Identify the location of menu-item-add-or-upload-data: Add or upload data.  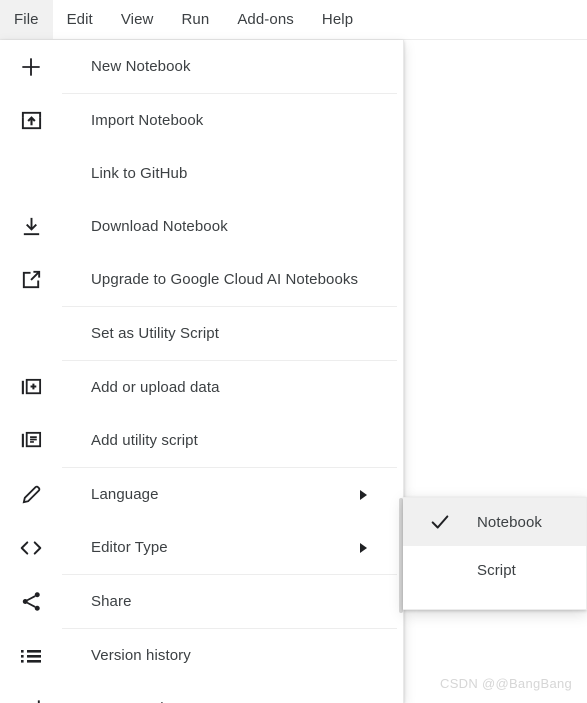
(201, 387).